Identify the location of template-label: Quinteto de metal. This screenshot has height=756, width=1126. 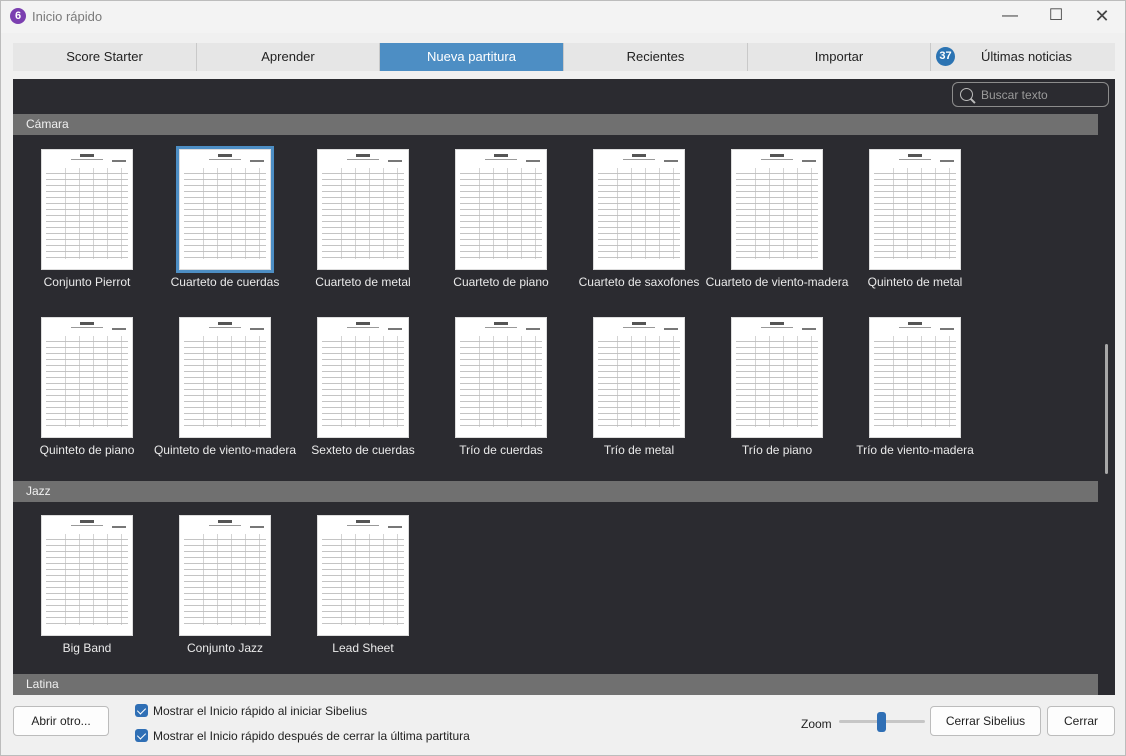
(915, 282).